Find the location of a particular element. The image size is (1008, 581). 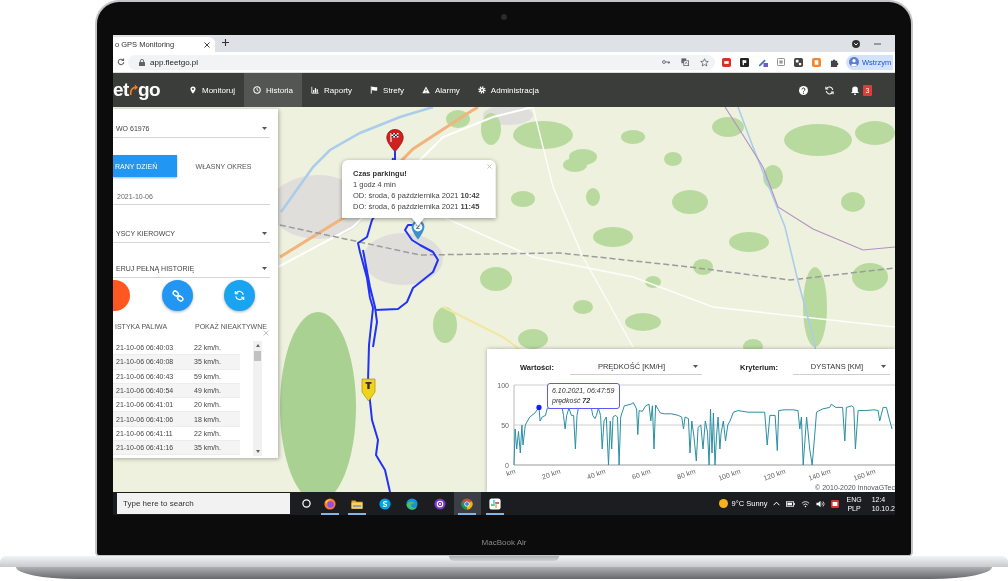

reload-icon is located at coordinates (121, 62).